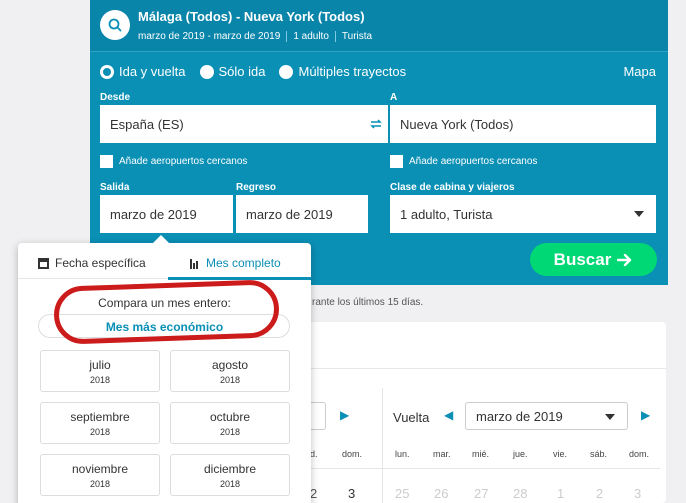 Image resolution: width=686 pixels, height=503 pixels. I want to click on day-cell: 28, so click(520, 493).